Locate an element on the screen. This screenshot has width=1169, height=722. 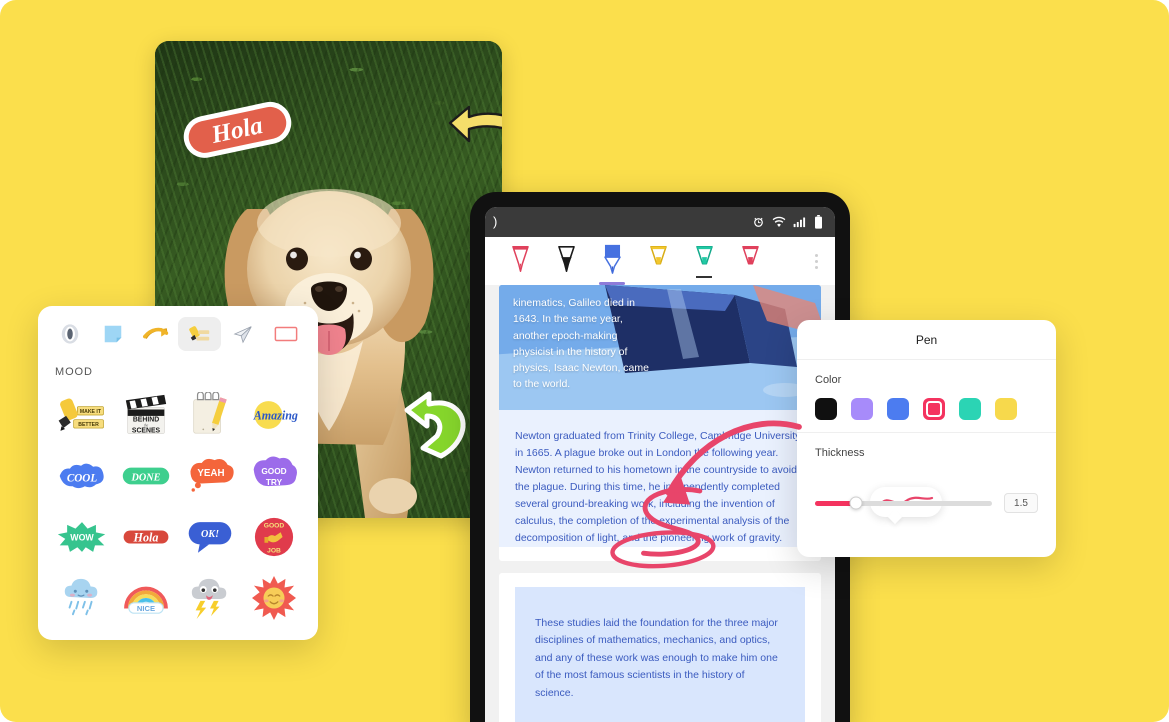
oval-icon is located at coordinates (69, 334).